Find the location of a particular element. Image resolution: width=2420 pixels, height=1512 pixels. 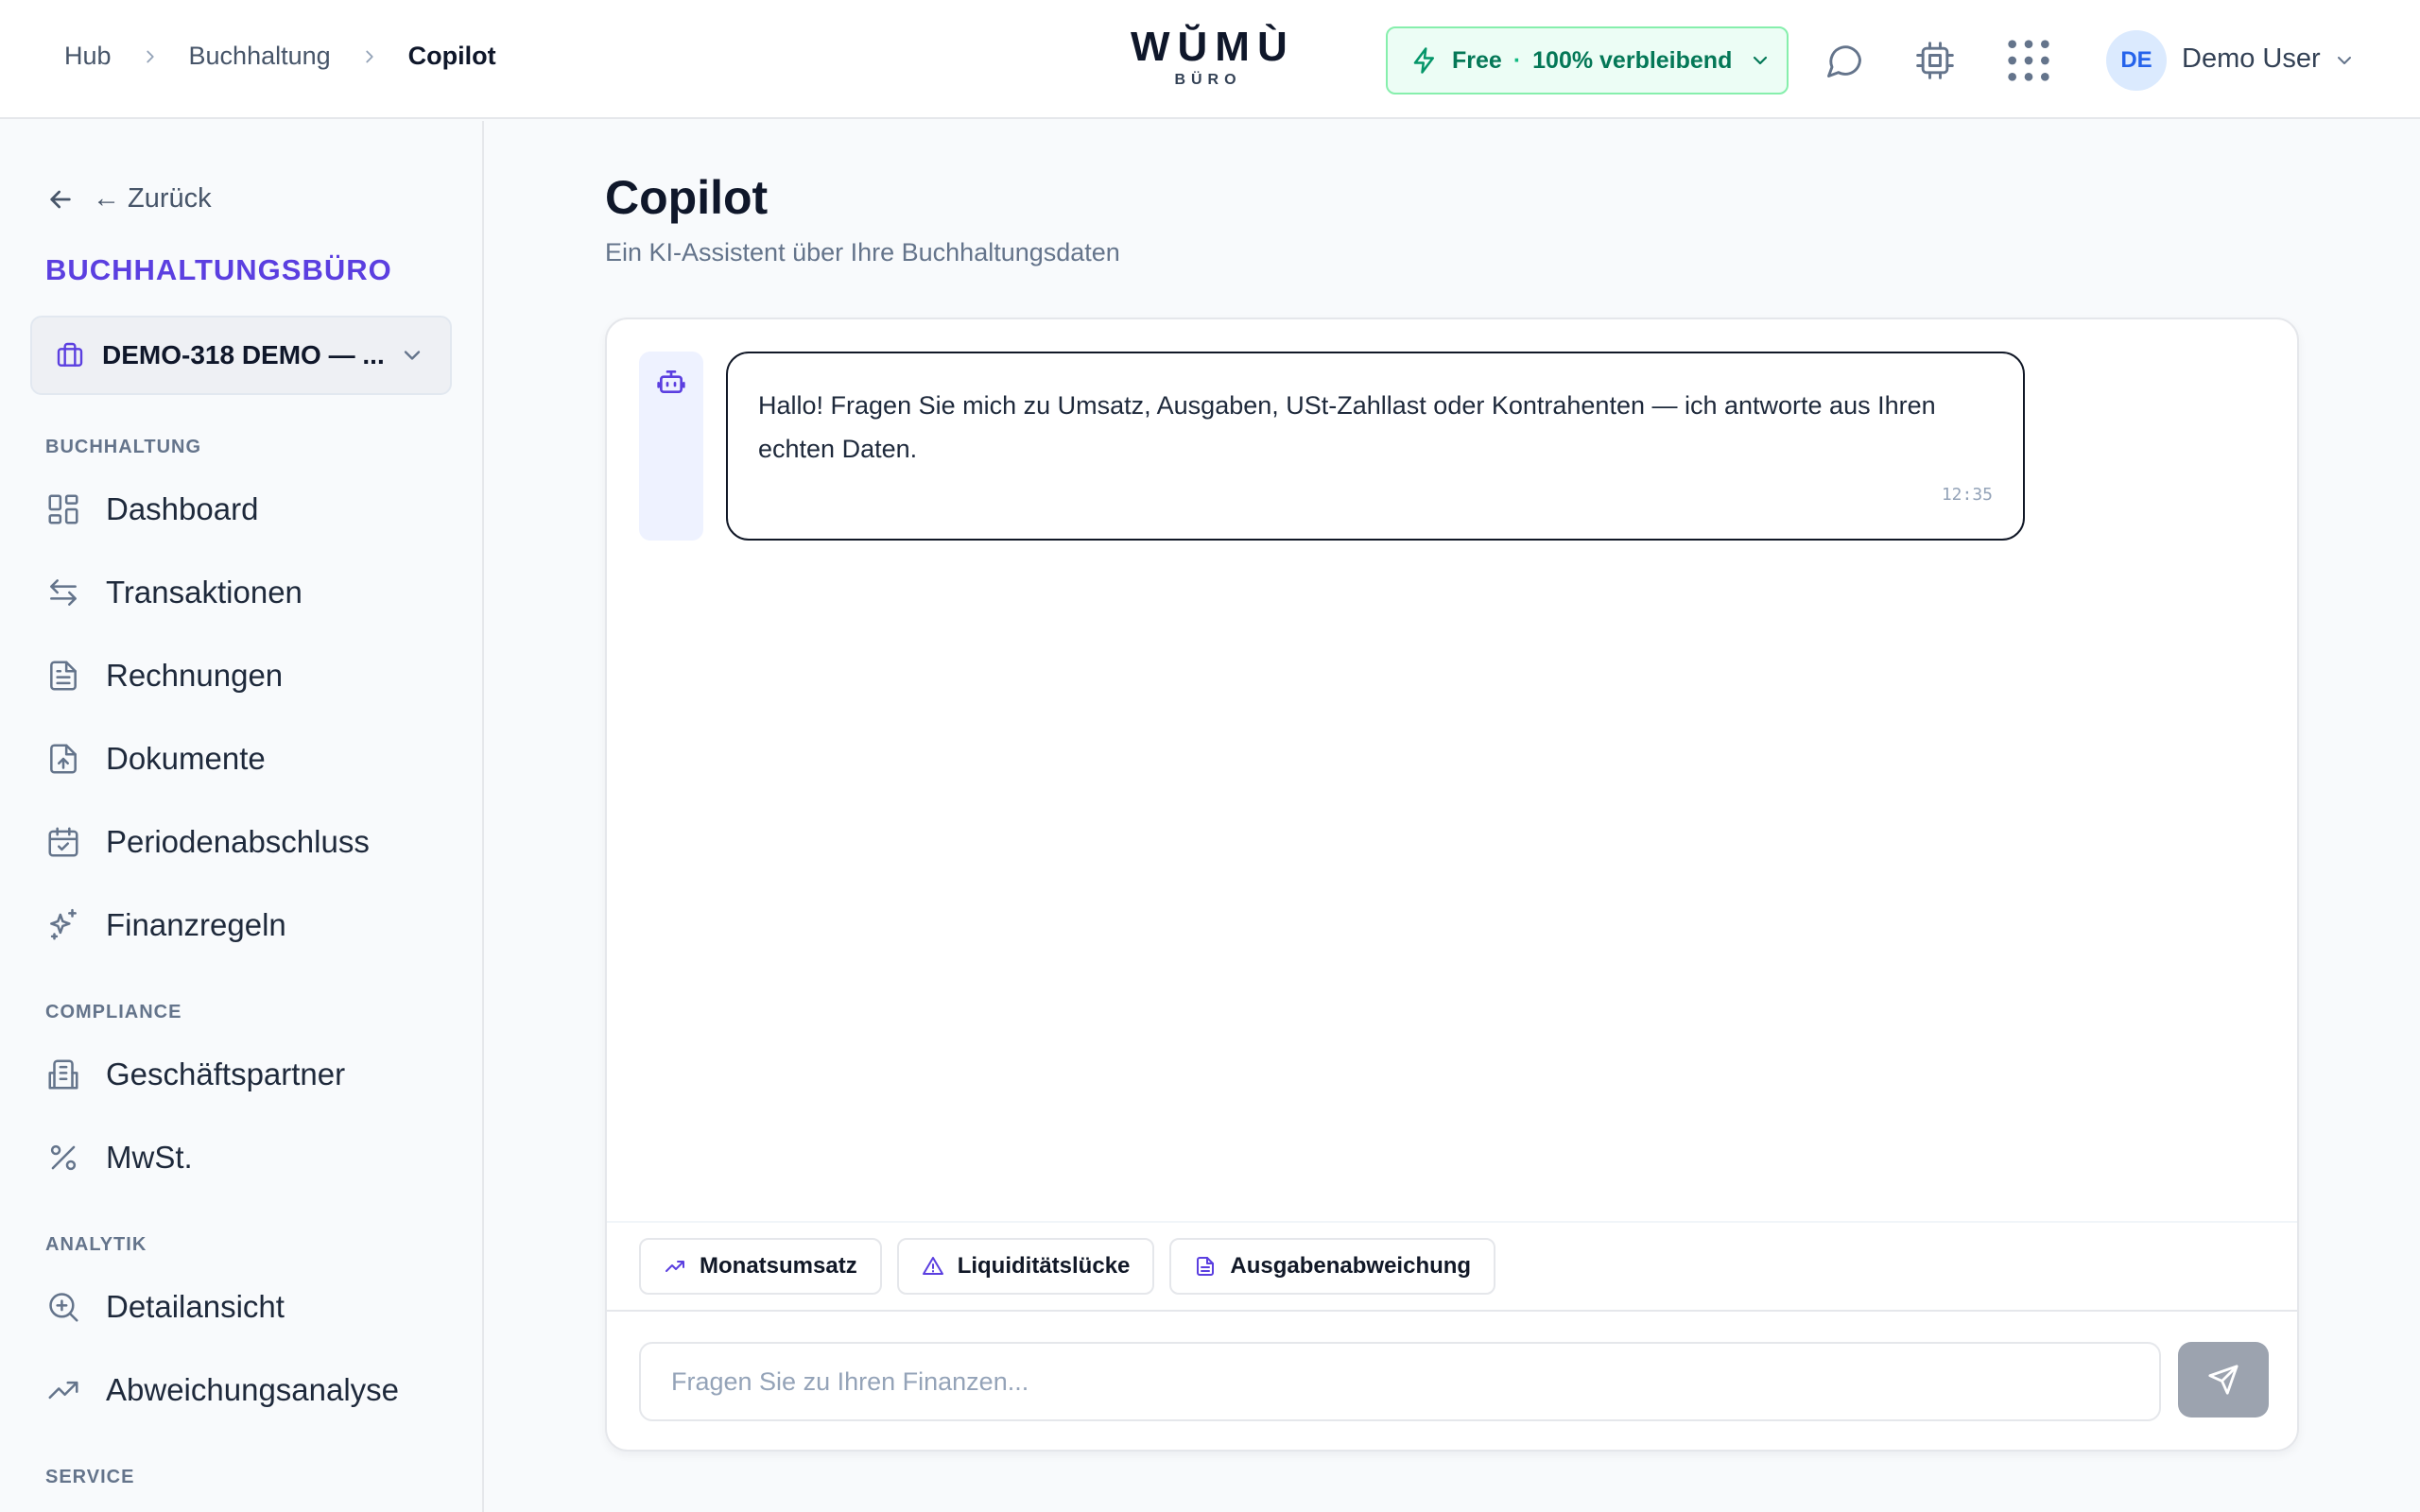

chat-input is located at coordinates (1400, 1381).